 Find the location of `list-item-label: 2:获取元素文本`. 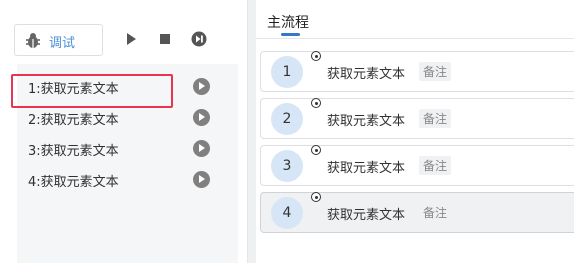

list-item-label: 2:获取元素文本 is located at coordinates (73, 120).